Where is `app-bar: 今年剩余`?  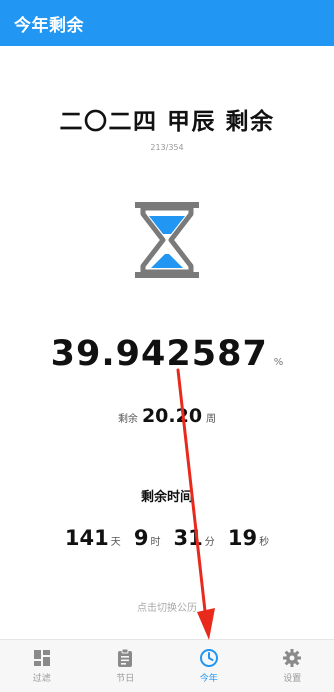
app-bar: 今年剩余 is located at coordinates (167, 23).